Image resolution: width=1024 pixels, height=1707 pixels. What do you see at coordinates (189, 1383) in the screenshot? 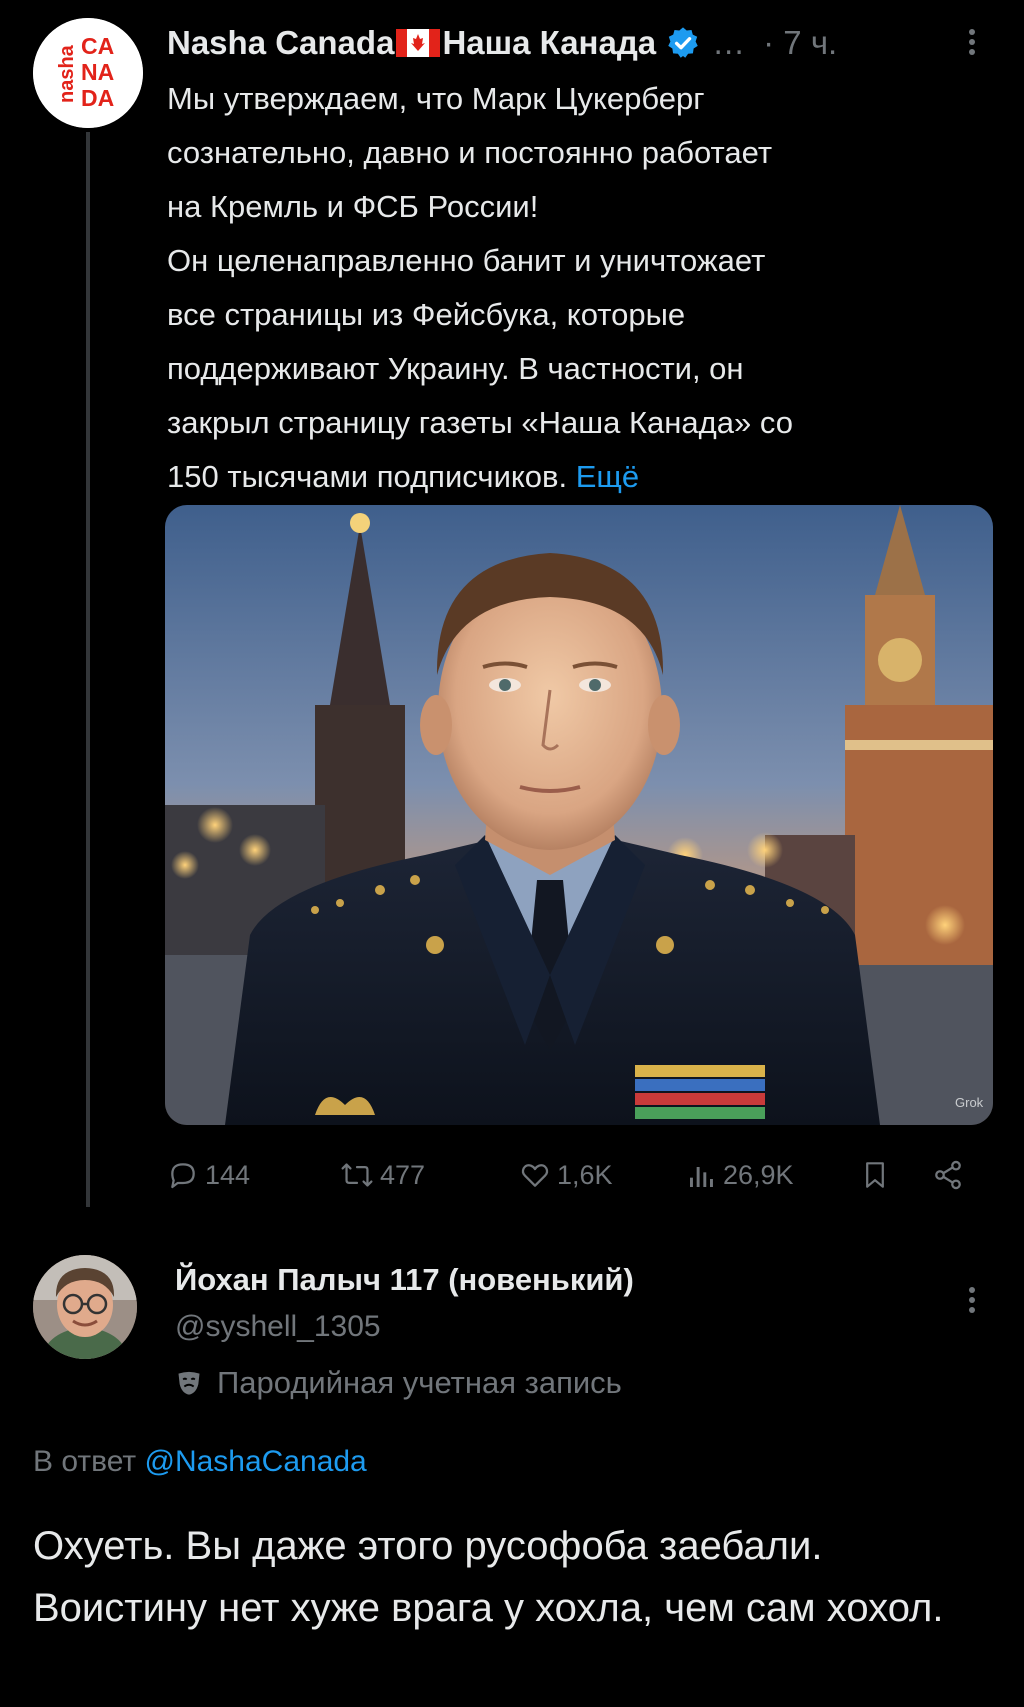
I see `theater-mask-icon` at bounding box center [189, 1383].